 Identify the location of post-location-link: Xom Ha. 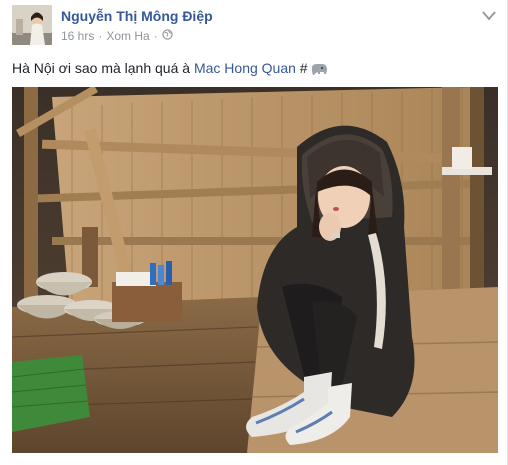
(127, 36).